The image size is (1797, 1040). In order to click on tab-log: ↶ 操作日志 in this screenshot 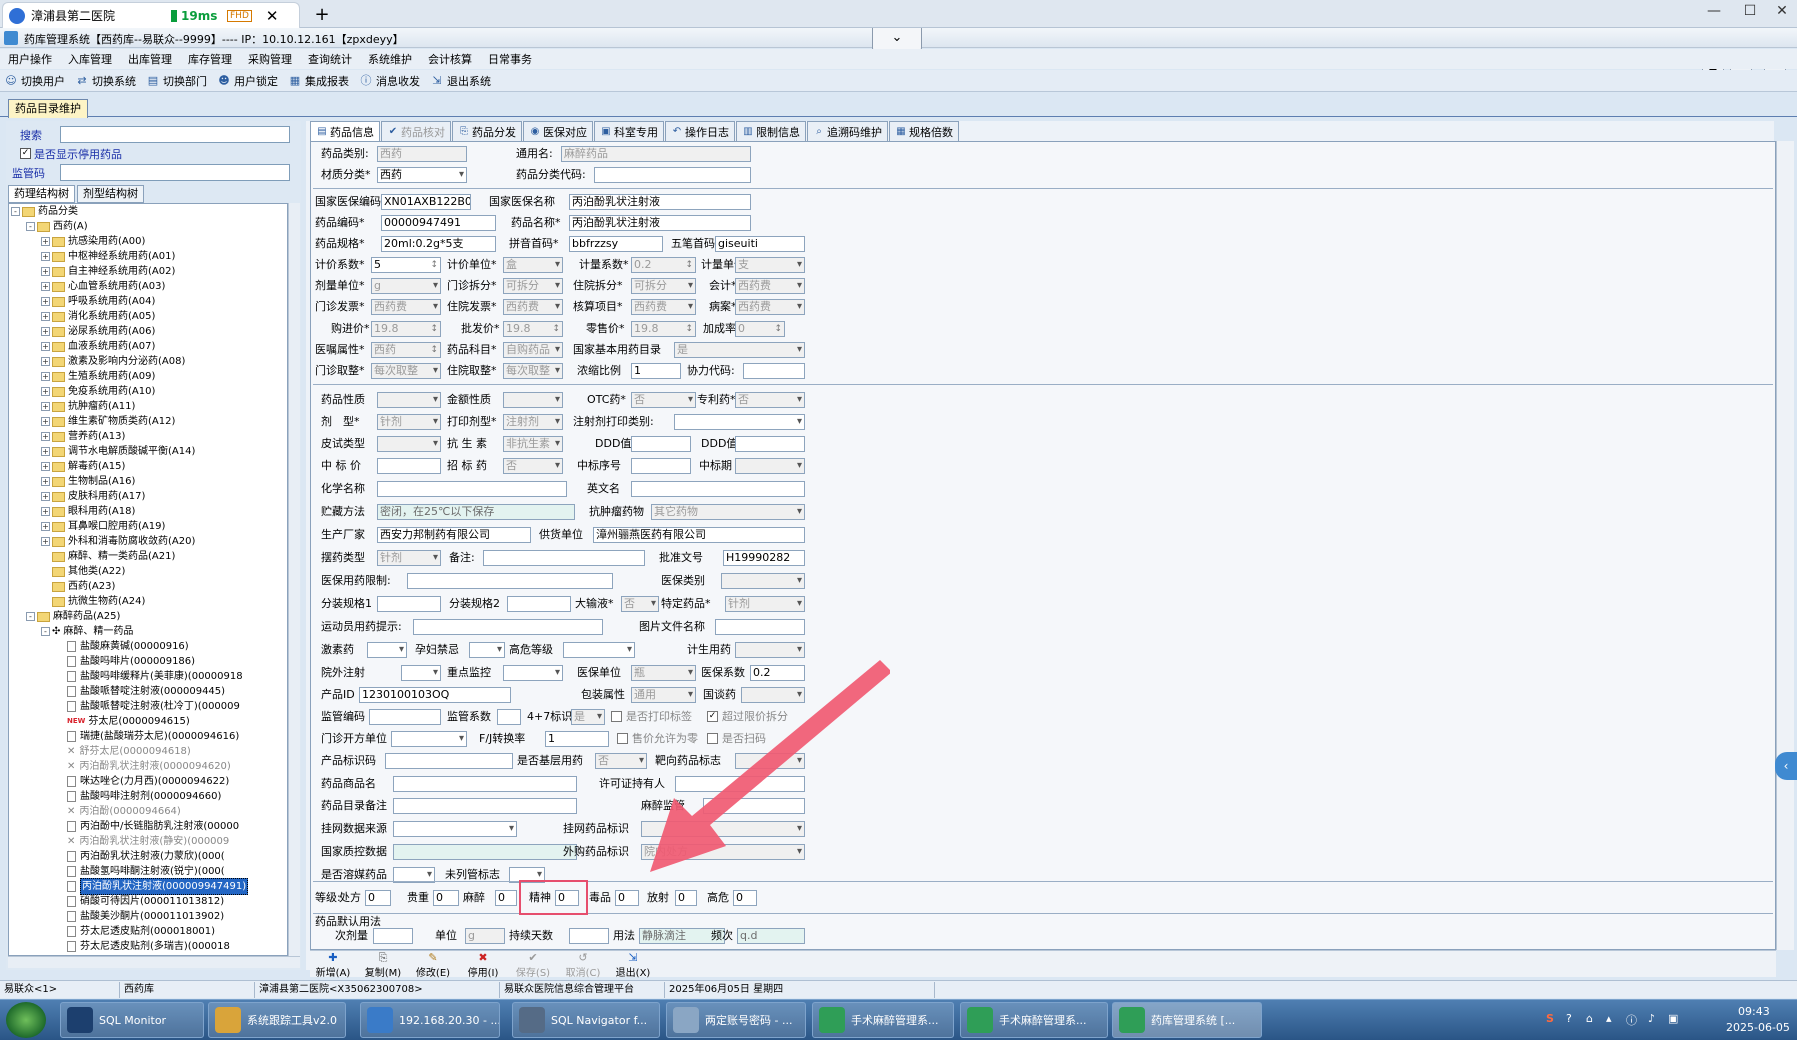, I will do `click(700, 131)`.